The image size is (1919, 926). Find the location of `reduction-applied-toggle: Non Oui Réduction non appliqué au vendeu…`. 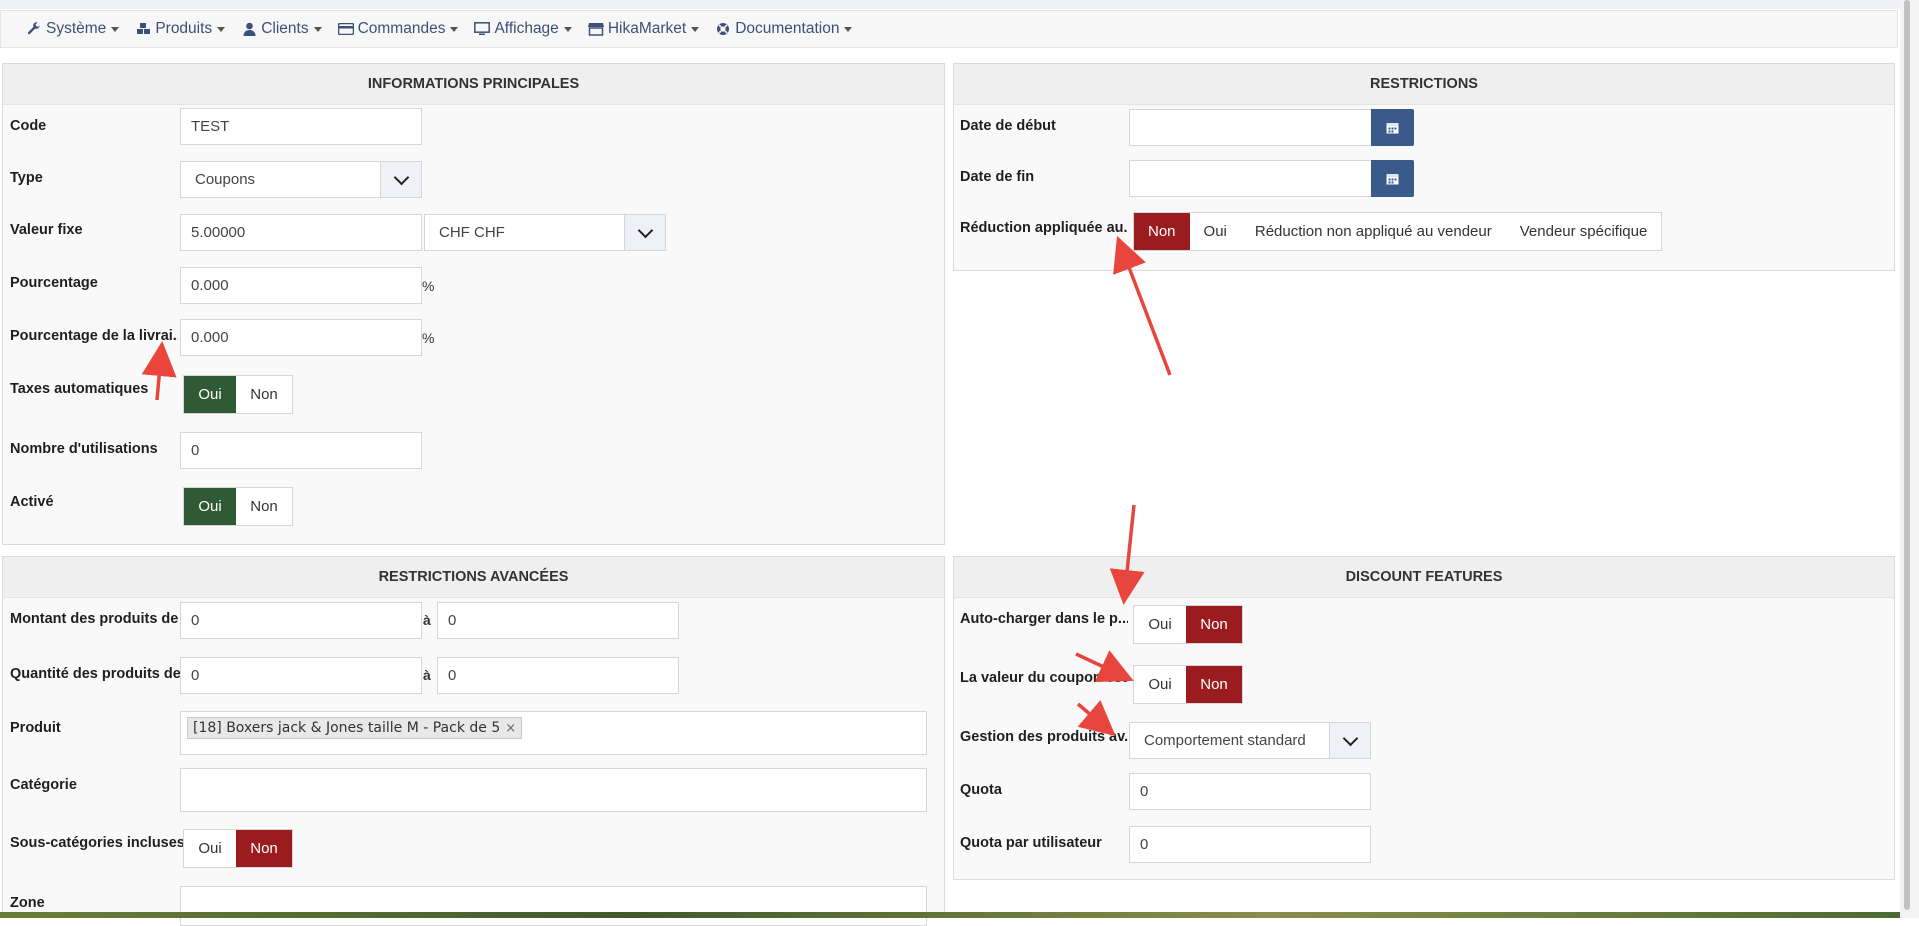

reduction-applied-toggle: Non Oui Réduction non appliqué au vendeu… is located at coordinates (1398, 231).